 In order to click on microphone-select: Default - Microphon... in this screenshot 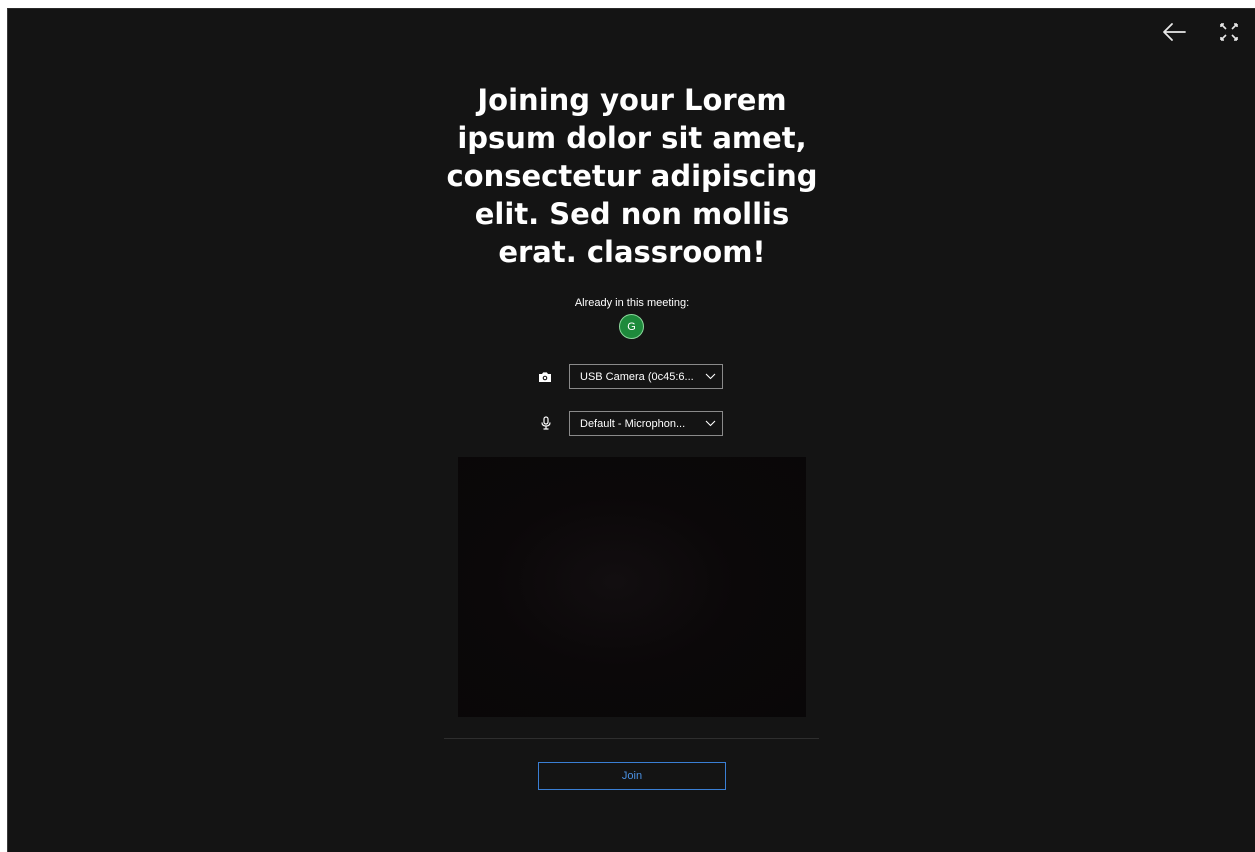, I will do `click(646, 423)`.